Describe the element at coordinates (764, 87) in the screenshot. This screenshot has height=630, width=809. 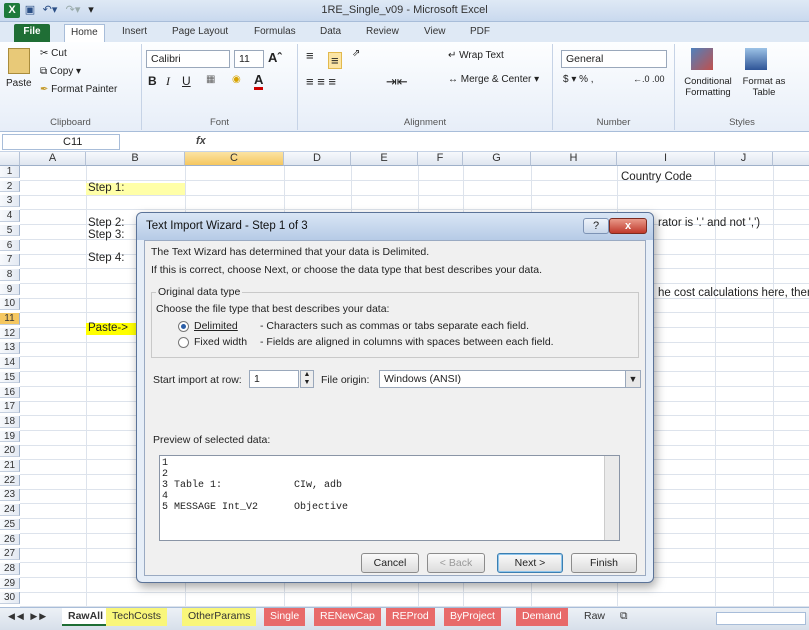
I see `format-as-table-button: Format as Table` at that location.